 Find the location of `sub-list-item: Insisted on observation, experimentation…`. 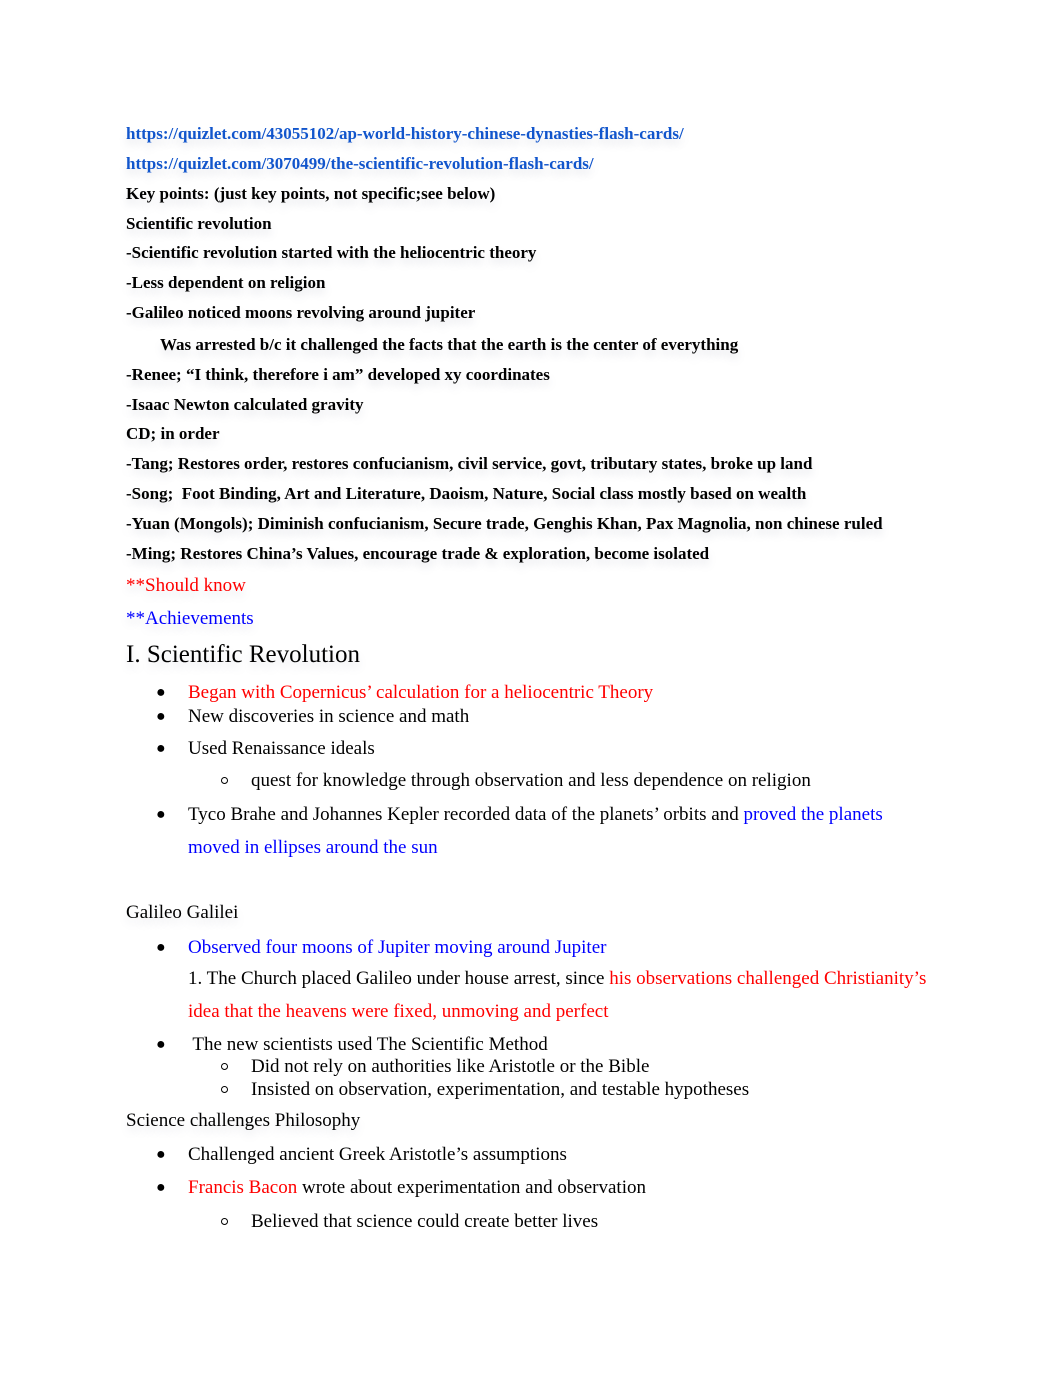

sub-list-item: Insisted on observation, experimentation… is located at coordinates (500, 1089).